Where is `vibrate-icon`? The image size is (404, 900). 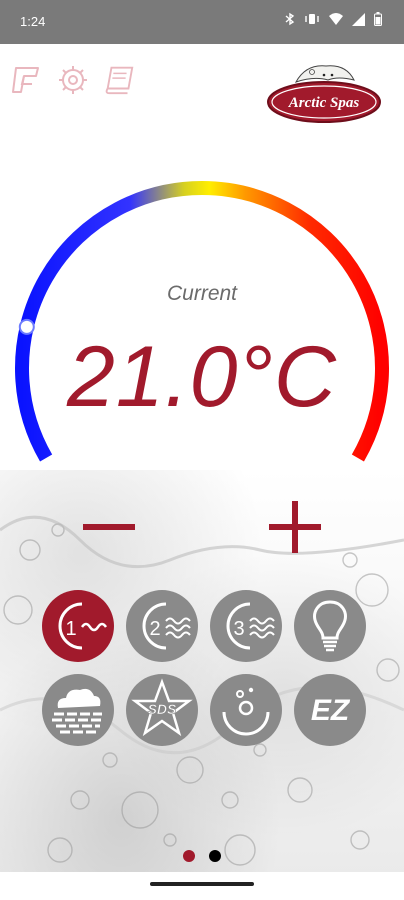
vibrate-icon is located at coordinates (312, 19).